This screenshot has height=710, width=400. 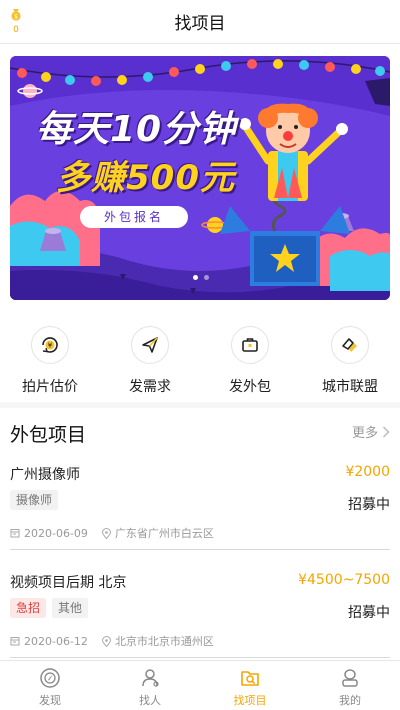 I want to click on compass-icon, so click(x=50, y=678).